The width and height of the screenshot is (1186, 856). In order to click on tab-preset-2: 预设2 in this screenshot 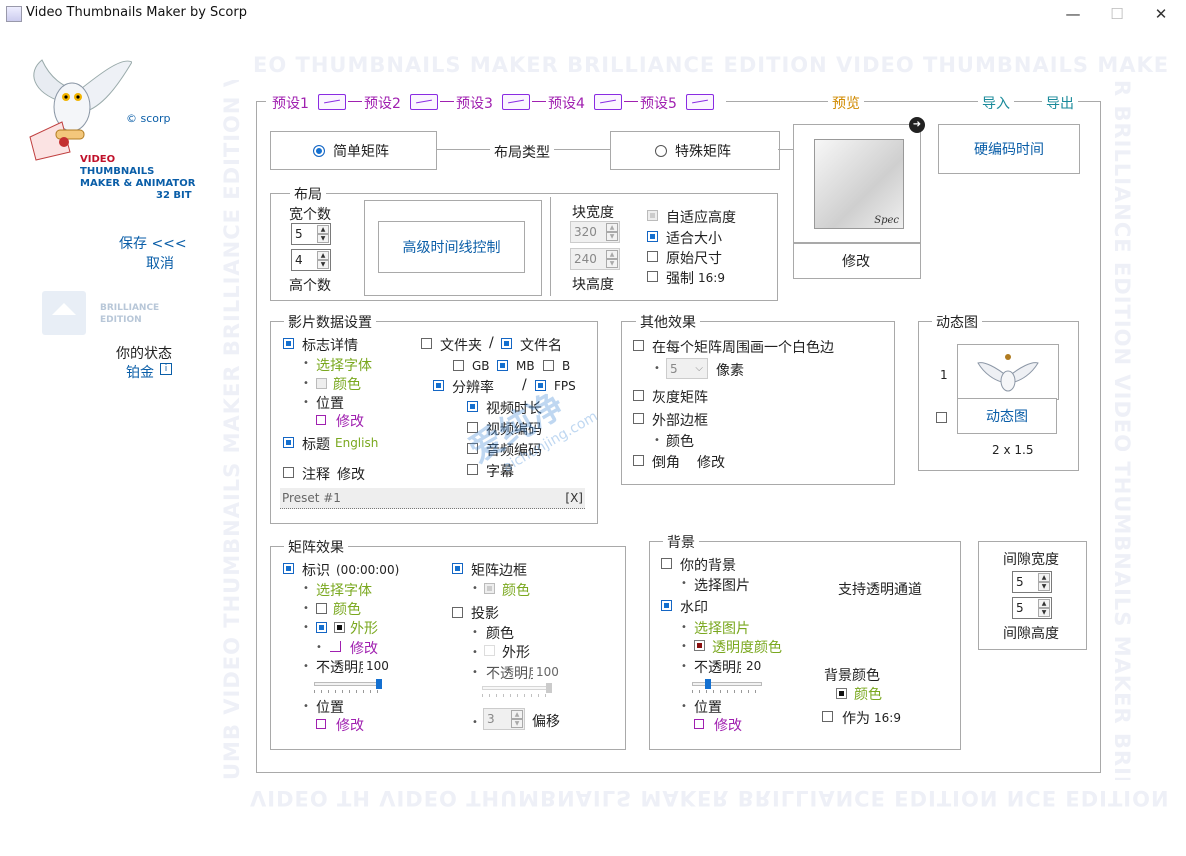, I will do `click(382, 103)`.